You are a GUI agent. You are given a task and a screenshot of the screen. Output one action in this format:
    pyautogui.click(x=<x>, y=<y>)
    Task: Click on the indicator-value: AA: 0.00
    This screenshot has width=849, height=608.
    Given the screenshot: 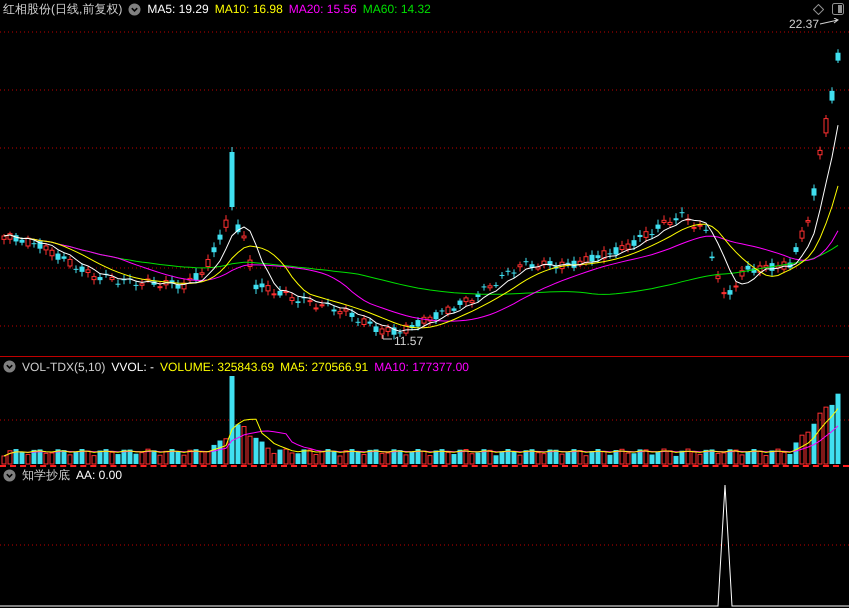 What is the action you would take?
    pyautogui.click(x=99, y=475)
    